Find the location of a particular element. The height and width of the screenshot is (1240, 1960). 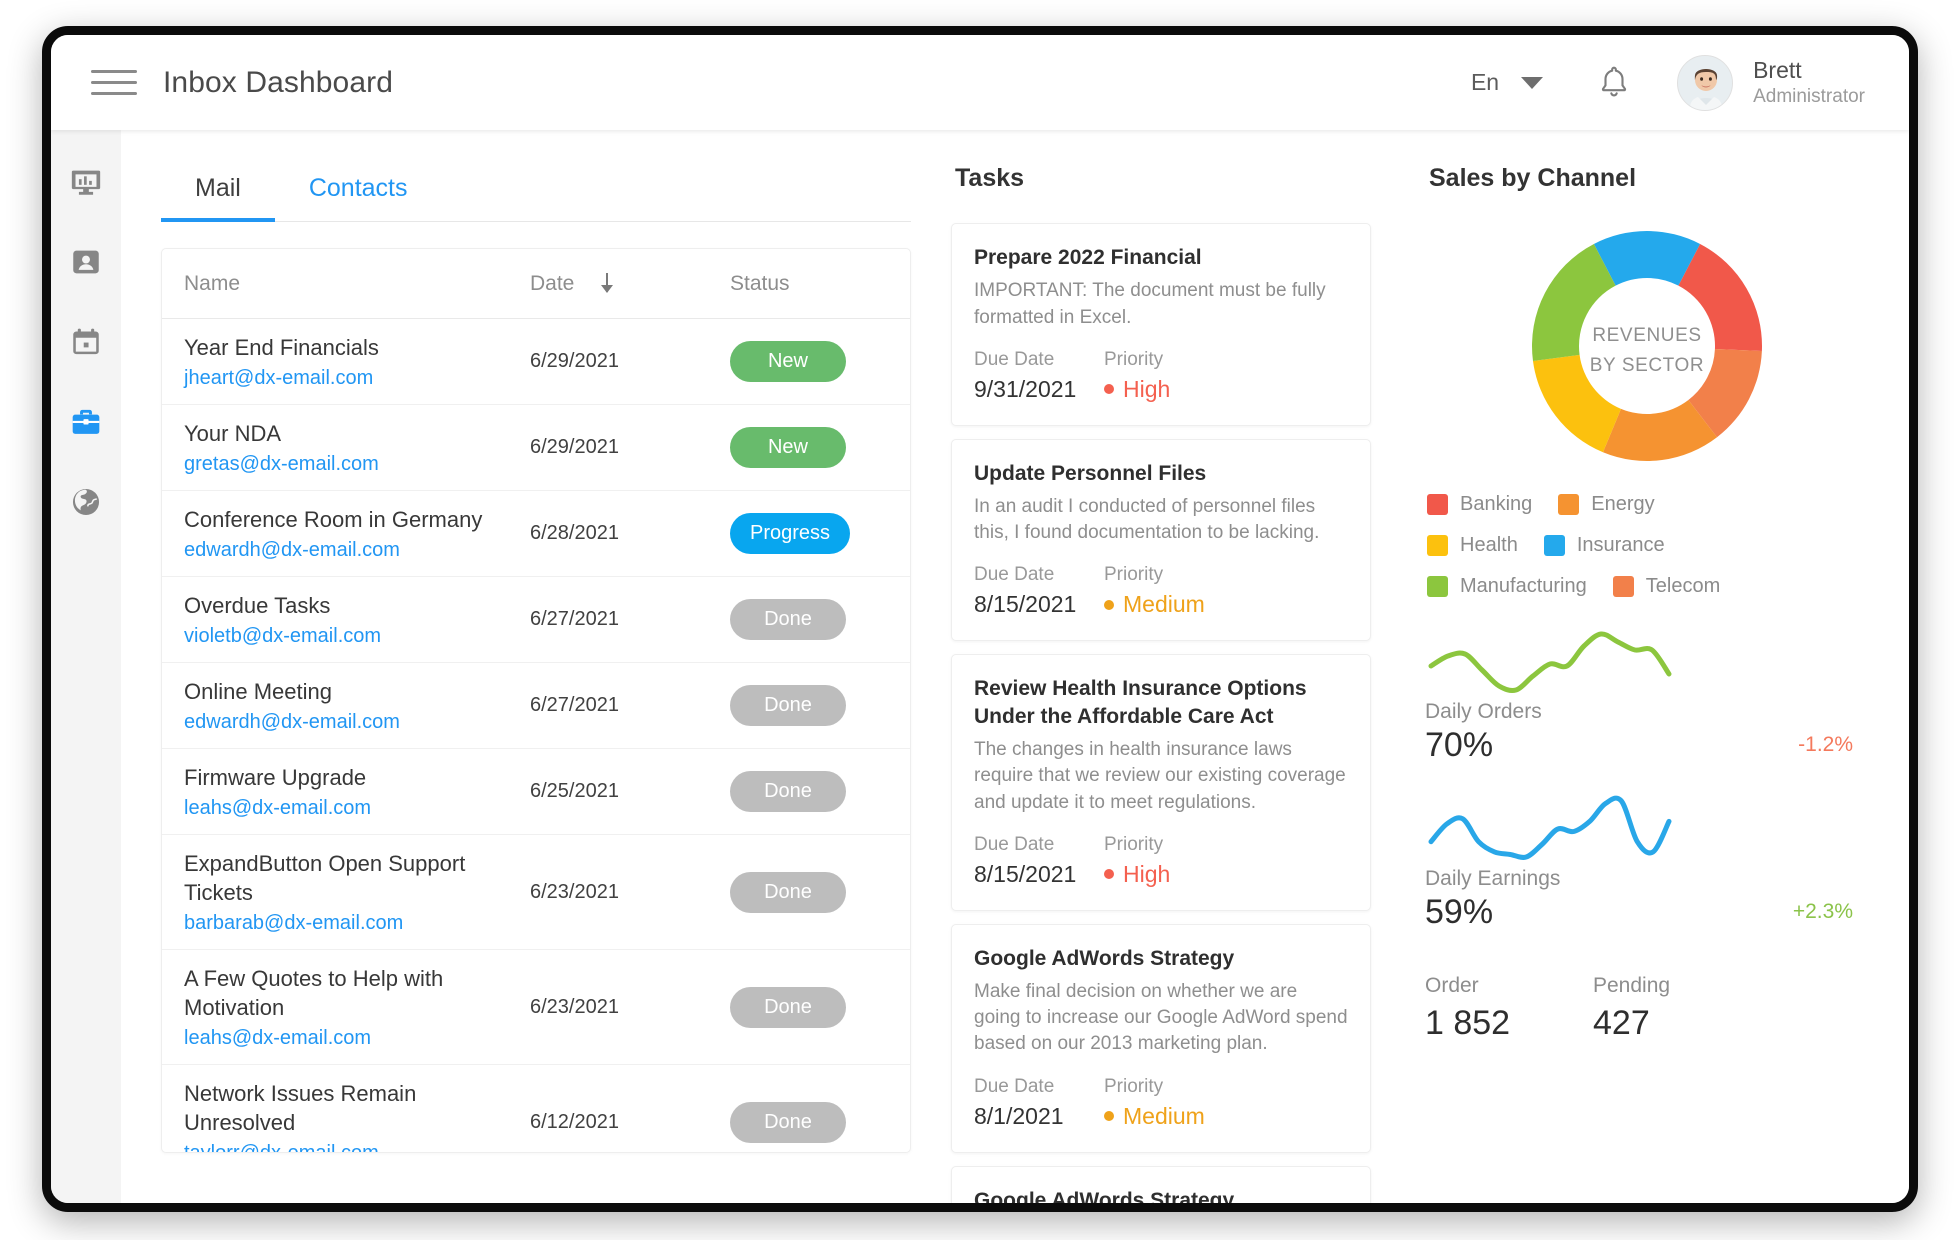

mail-subject: Network Issues Remain Unresolved is located at coordinates (300, 1108).